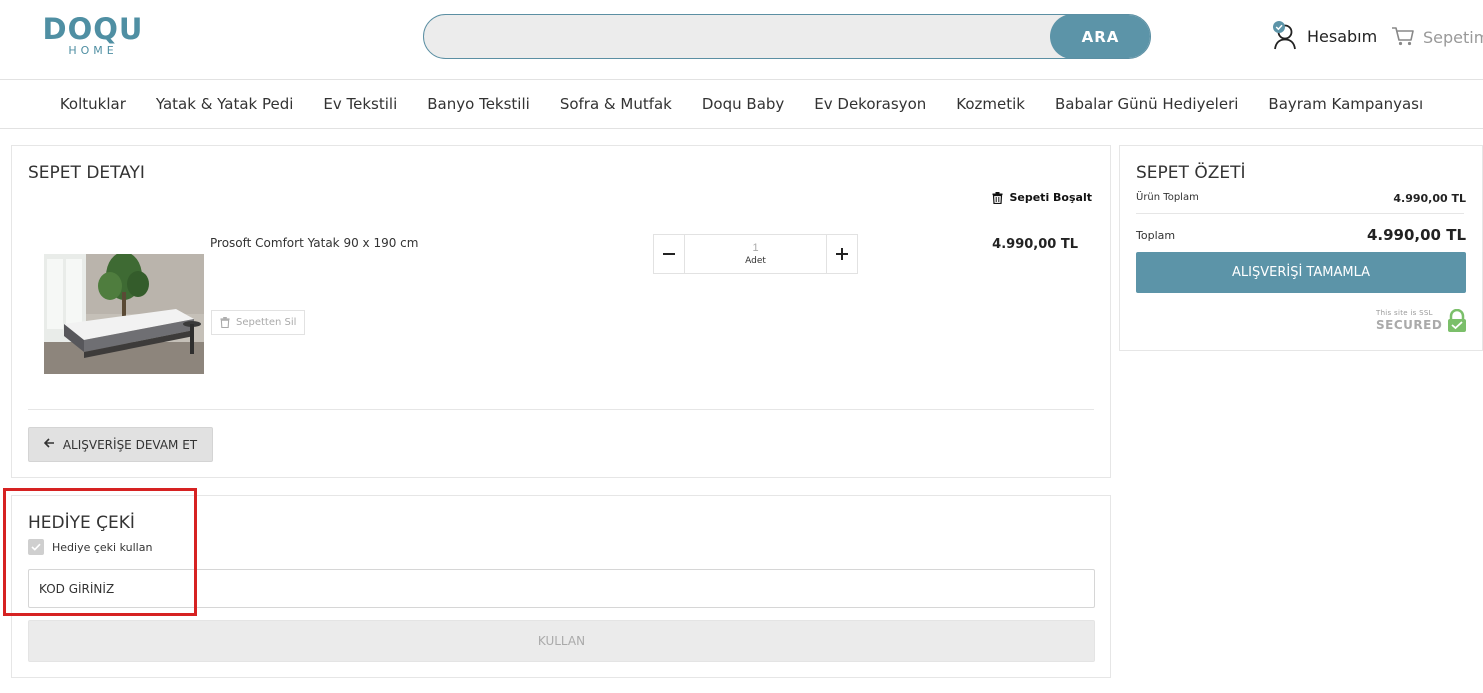 The width and height of the screenshot is (1483, 693). Describe the element at coordinates (1146, 104) in the screenshot. I see `nav-item-babalar-gunu: Babalar Günü Hediyeleri` at that location.